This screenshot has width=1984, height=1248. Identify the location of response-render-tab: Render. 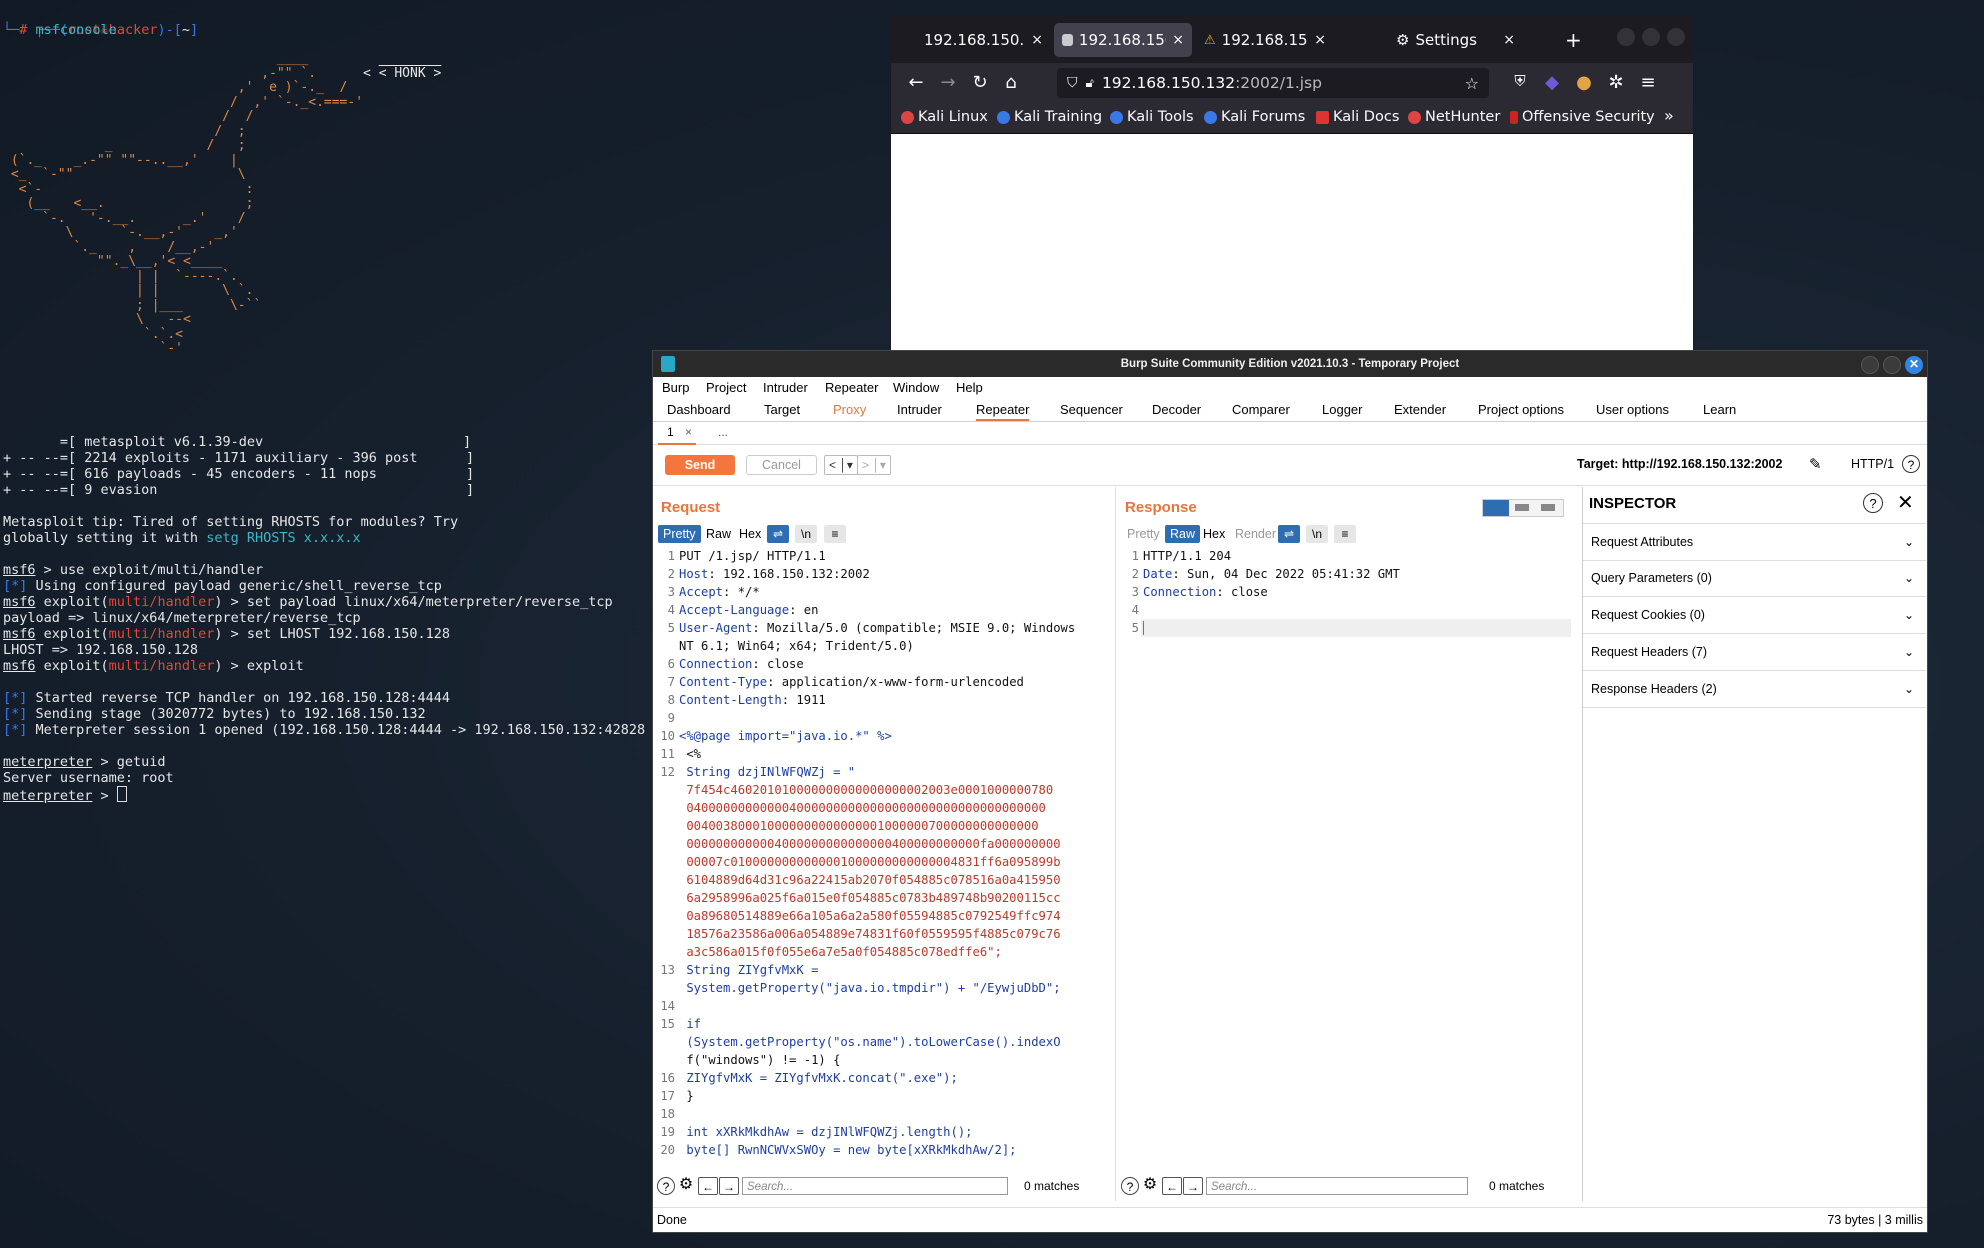
(1255, 534).